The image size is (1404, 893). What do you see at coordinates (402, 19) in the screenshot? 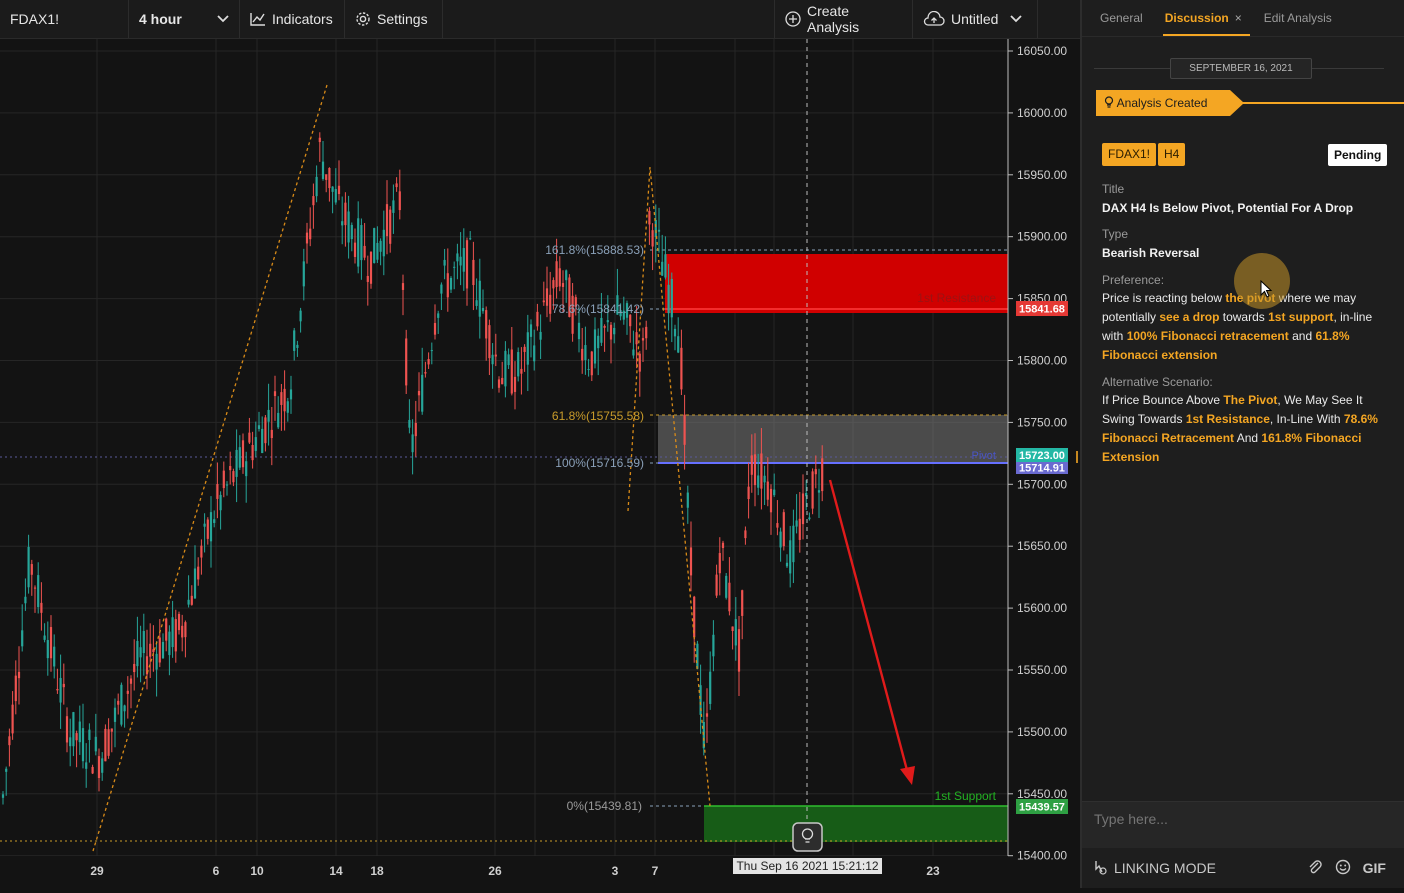
I see `settings-label: Settings` at bounding box center [402, 19].